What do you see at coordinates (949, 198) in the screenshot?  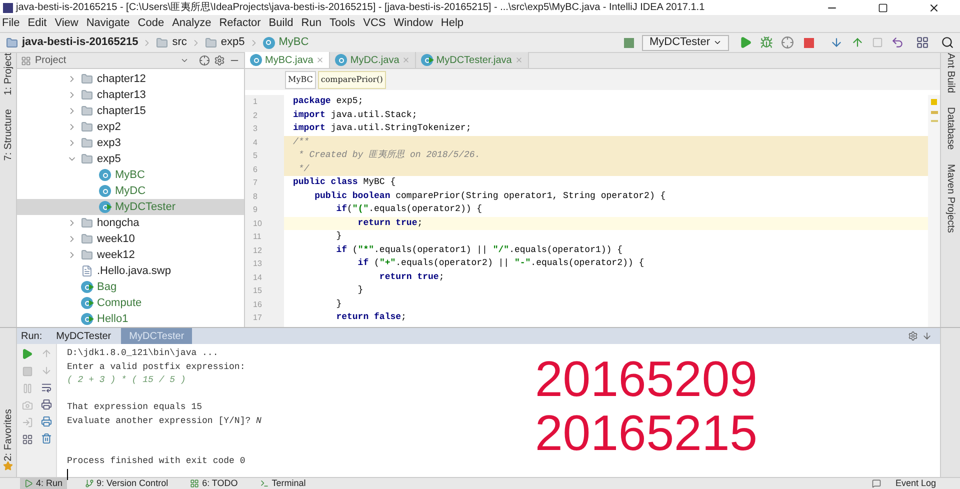 I see `tool-window-tab: Maven Projects` at bounding box center [949, 198].